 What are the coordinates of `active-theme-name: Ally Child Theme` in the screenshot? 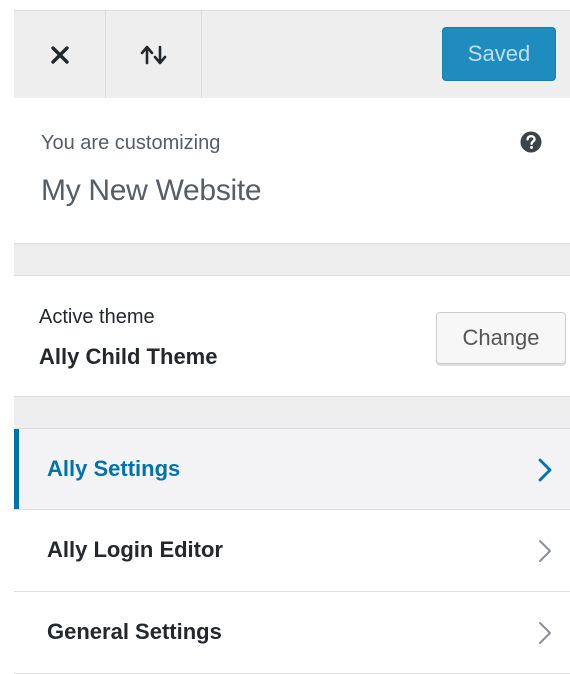 It's located at (128, 356).